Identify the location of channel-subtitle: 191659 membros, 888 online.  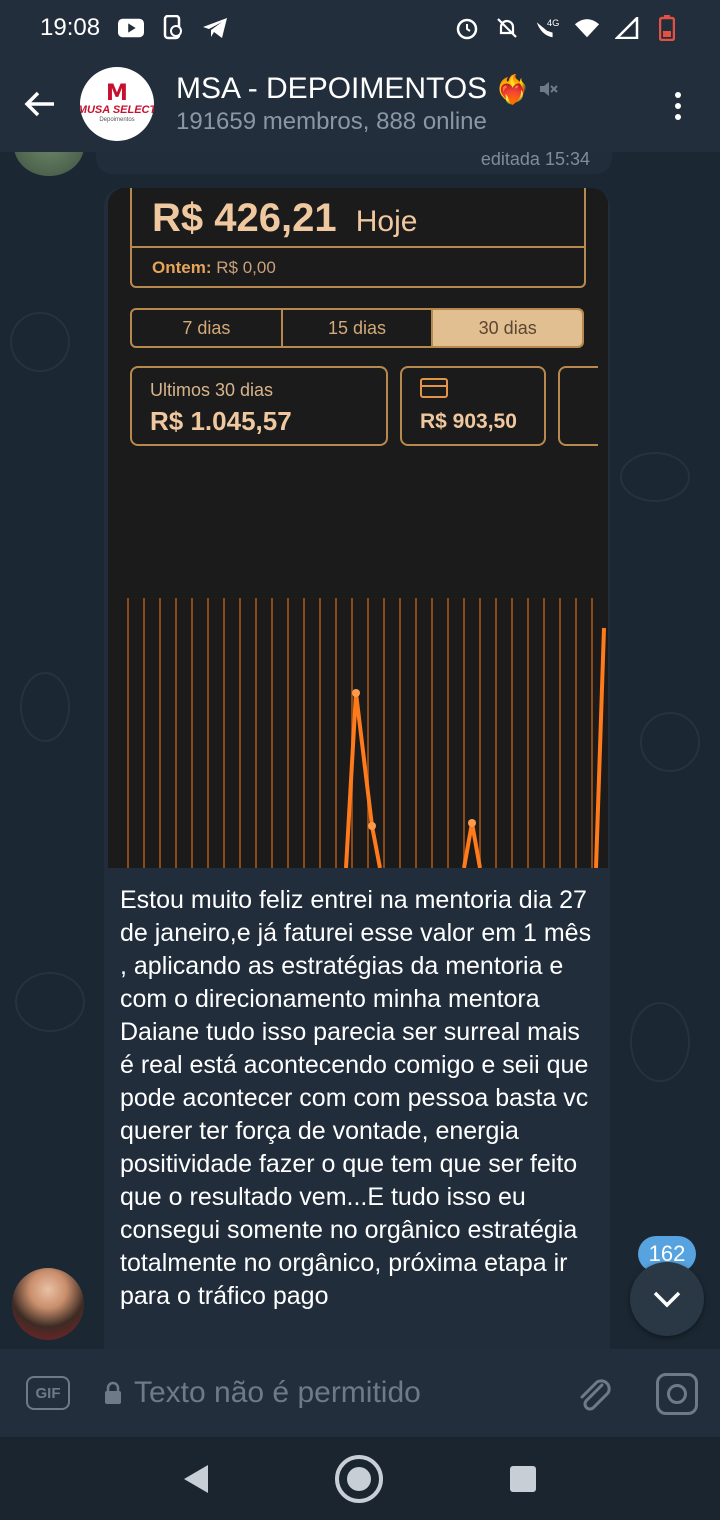
(331, 121).